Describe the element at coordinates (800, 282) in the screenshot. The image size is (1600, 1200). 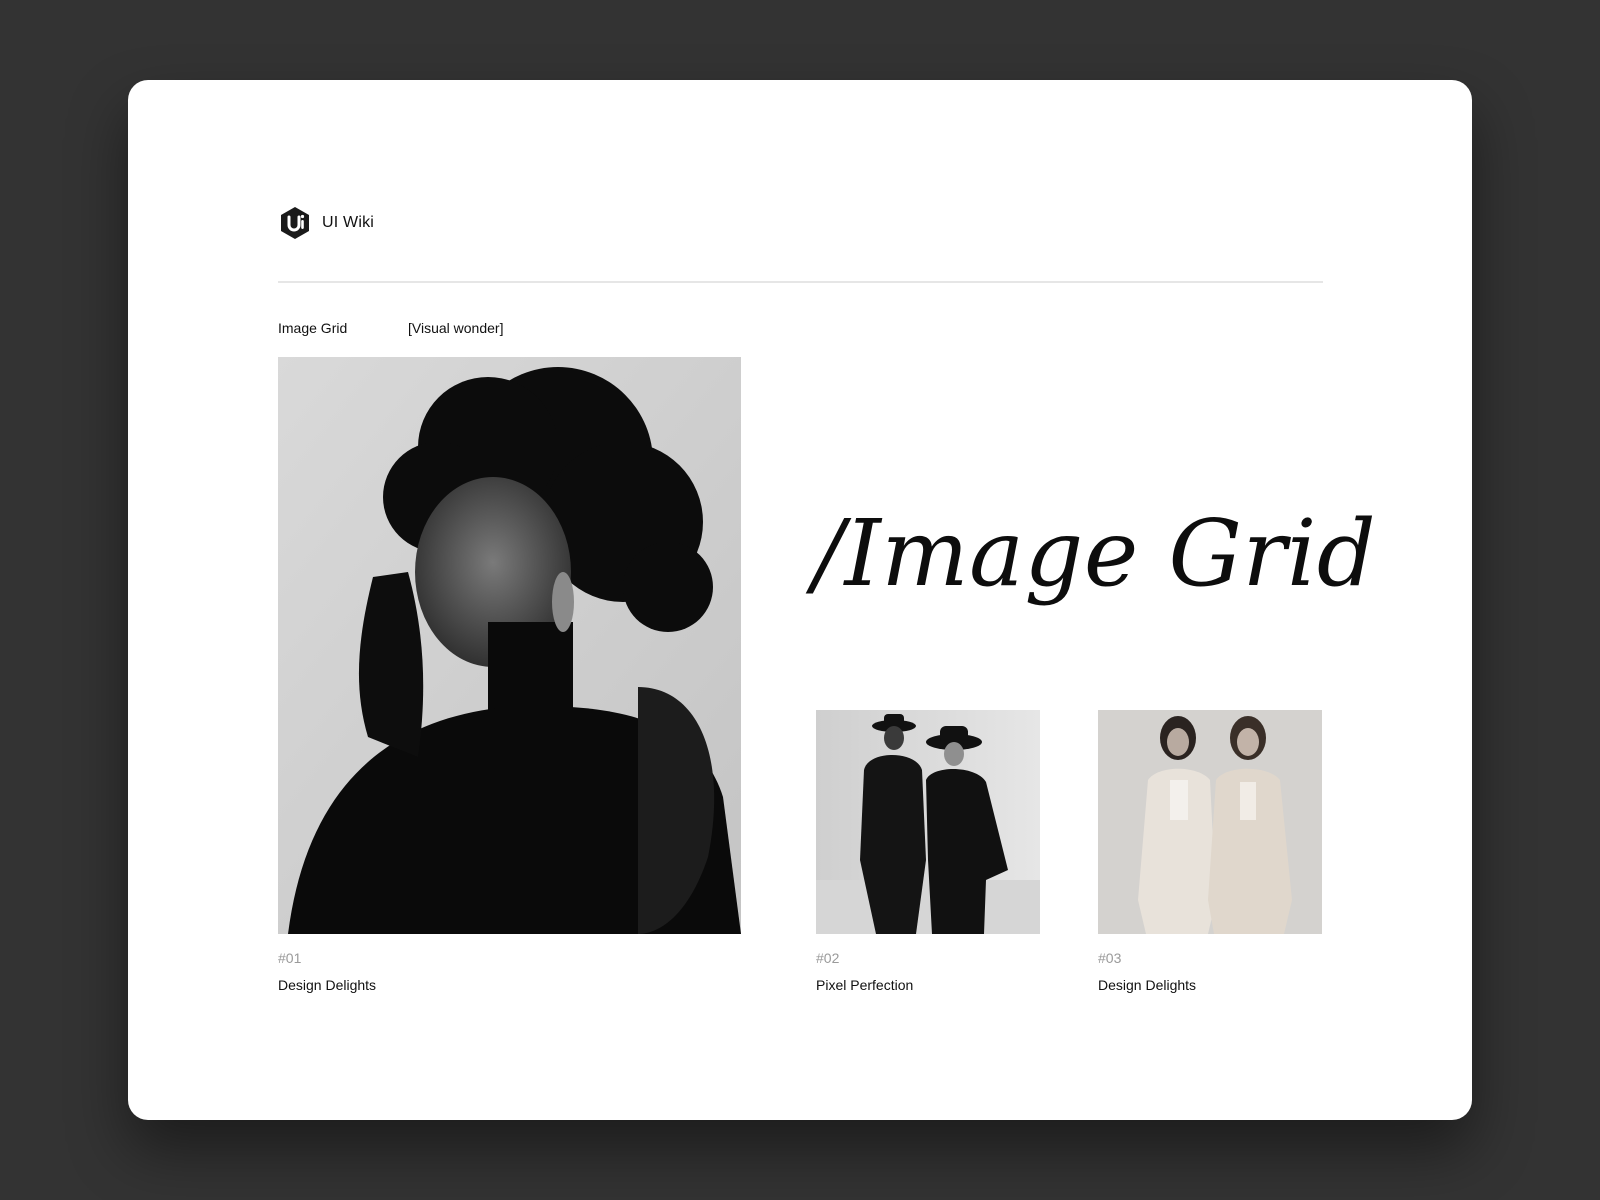
I see `header-divider` at that location.